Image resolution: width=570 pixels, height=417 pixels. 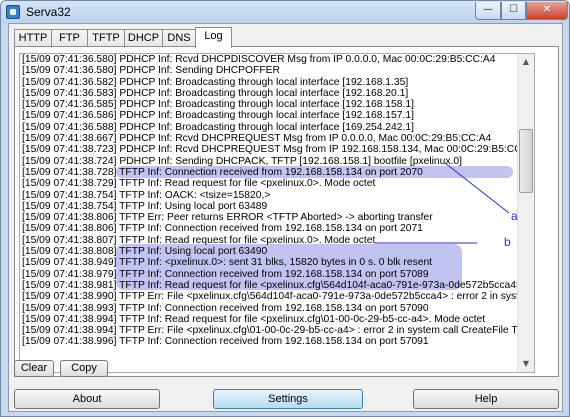 I want to click on tab-log: Log, so click(x=213, y=37).